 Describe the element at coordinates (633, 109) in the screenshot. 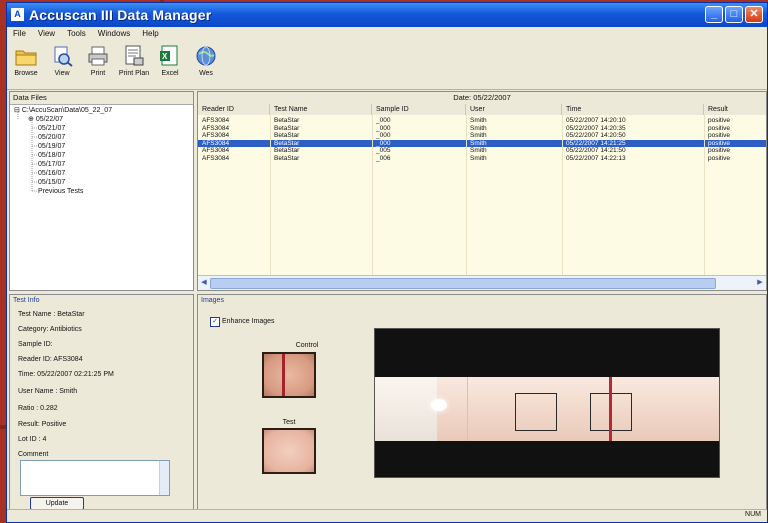

I see `col-header-time: Time` at that location.